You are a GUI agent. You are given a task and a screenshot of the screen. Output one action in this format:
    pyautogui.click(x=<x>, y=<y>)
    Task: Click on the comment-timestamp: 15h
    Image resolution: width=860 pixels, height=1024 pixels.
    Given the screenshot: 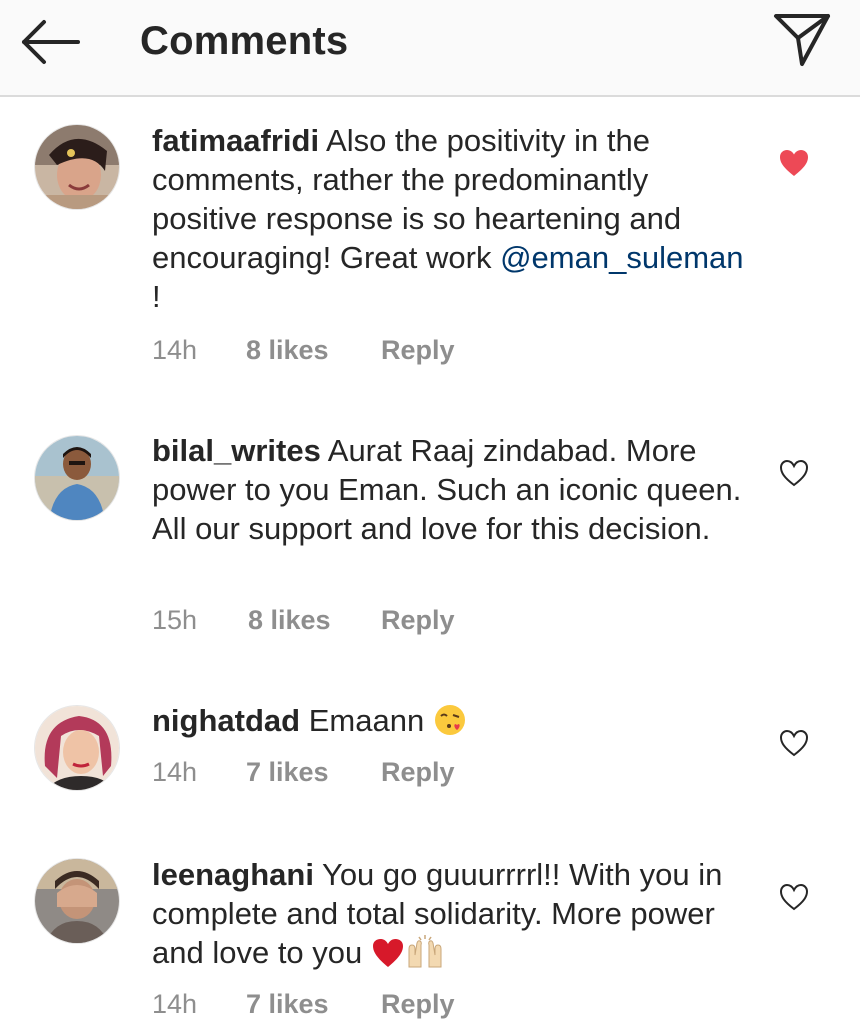 What is the action you would take?
    pyautogui.click(x=175, y=620)
    